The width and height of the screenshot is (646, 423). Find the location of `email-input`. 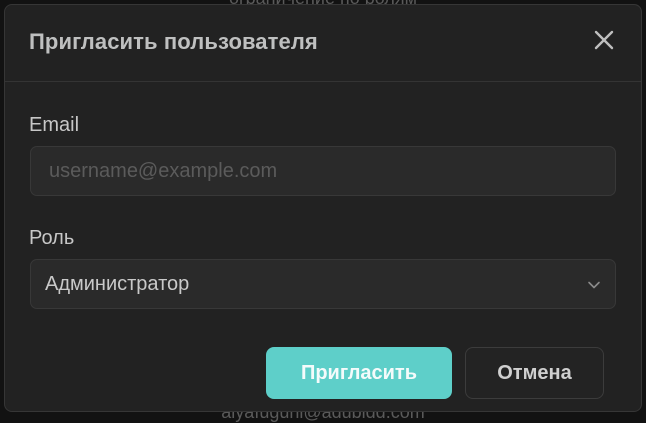

email-input is located at coordinates (323, 171).